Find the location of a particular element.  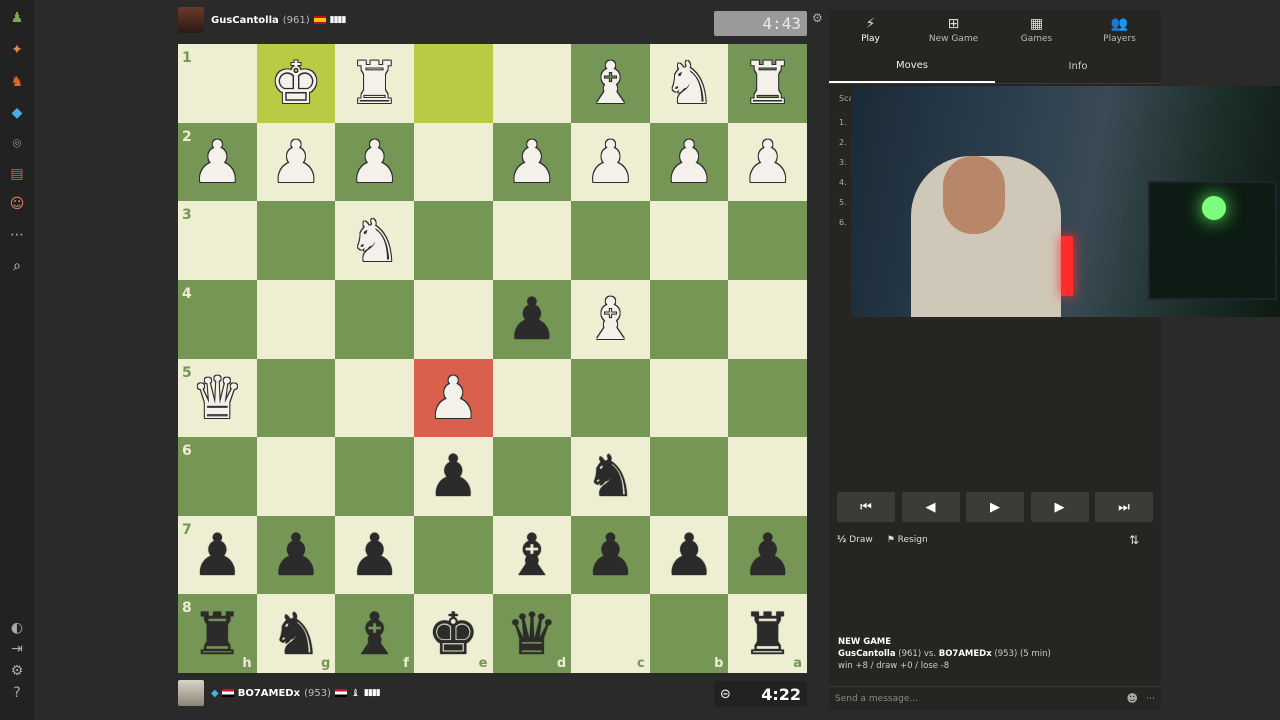

square-g8: g ♞ is located at coordinates (296, 633).